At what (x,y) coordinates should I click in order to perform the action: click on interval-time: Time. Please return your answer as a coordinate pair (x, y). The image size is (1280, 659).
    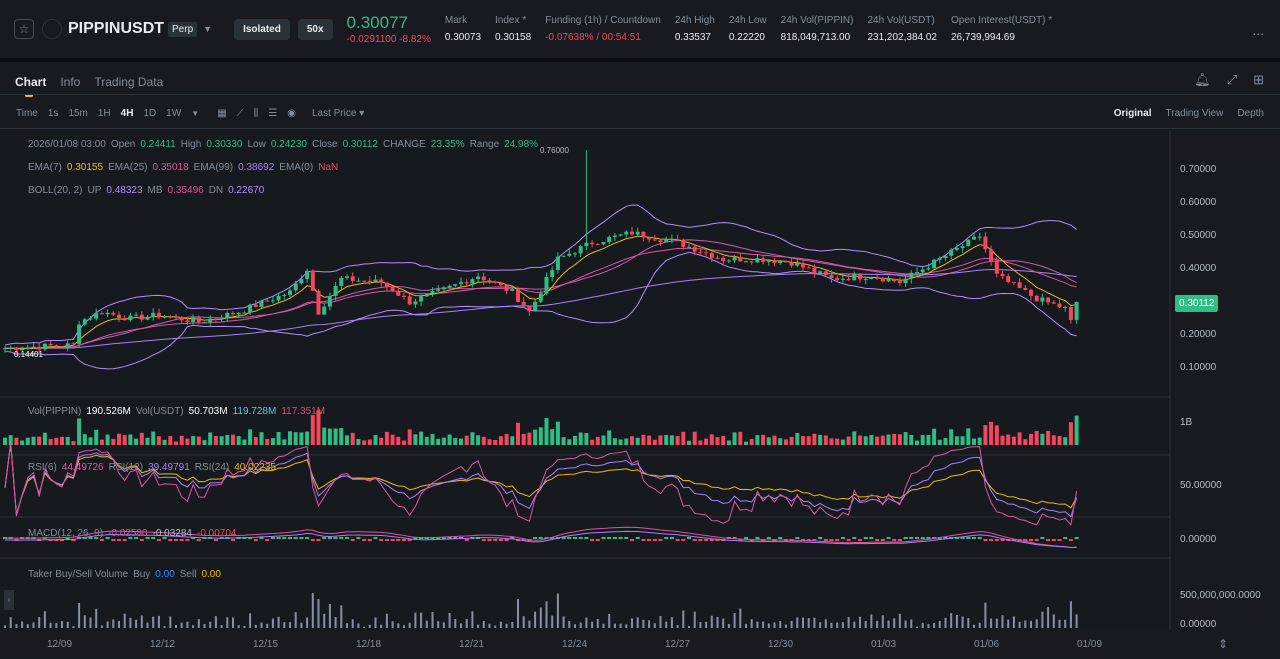
    Looking at the image, I should click on (27, 113).